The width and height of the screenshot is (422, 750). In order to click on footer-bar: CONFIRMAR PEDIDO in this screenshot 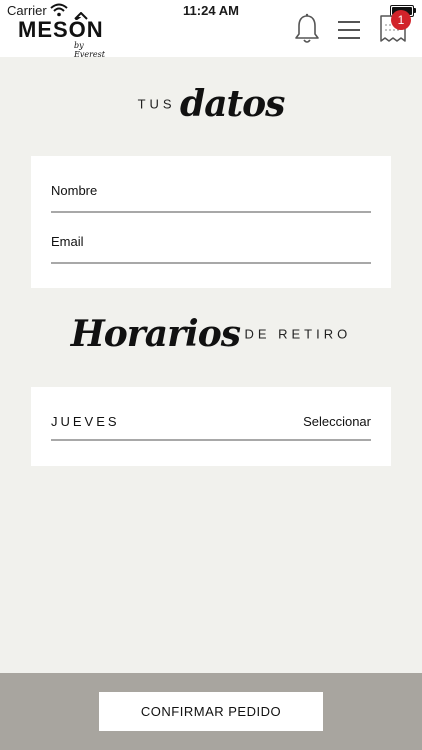, I will do `click(211, 711)`.